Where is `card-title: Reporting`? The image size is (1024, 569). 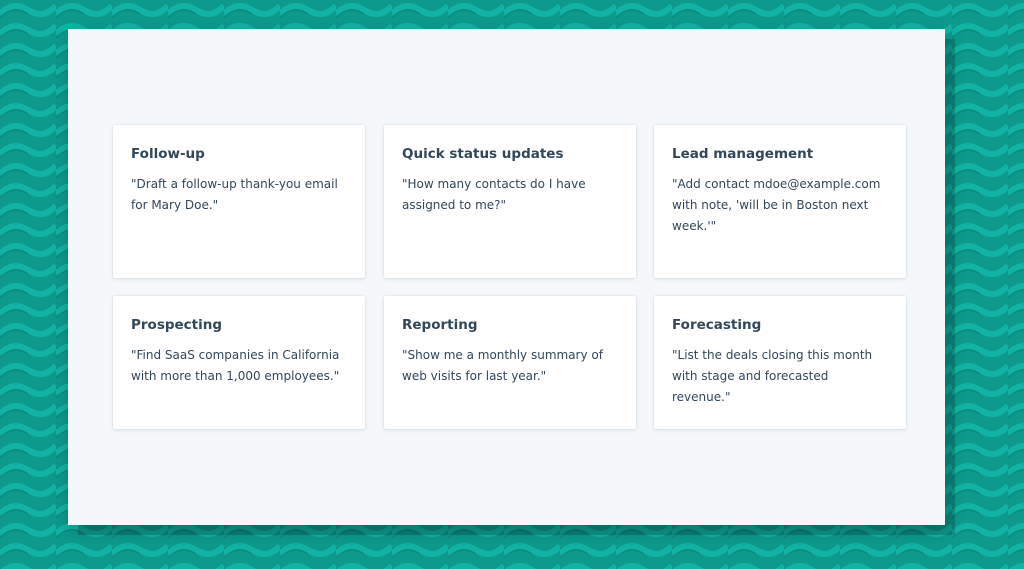
card-title: Reporting is located at coordinates (440, 325).